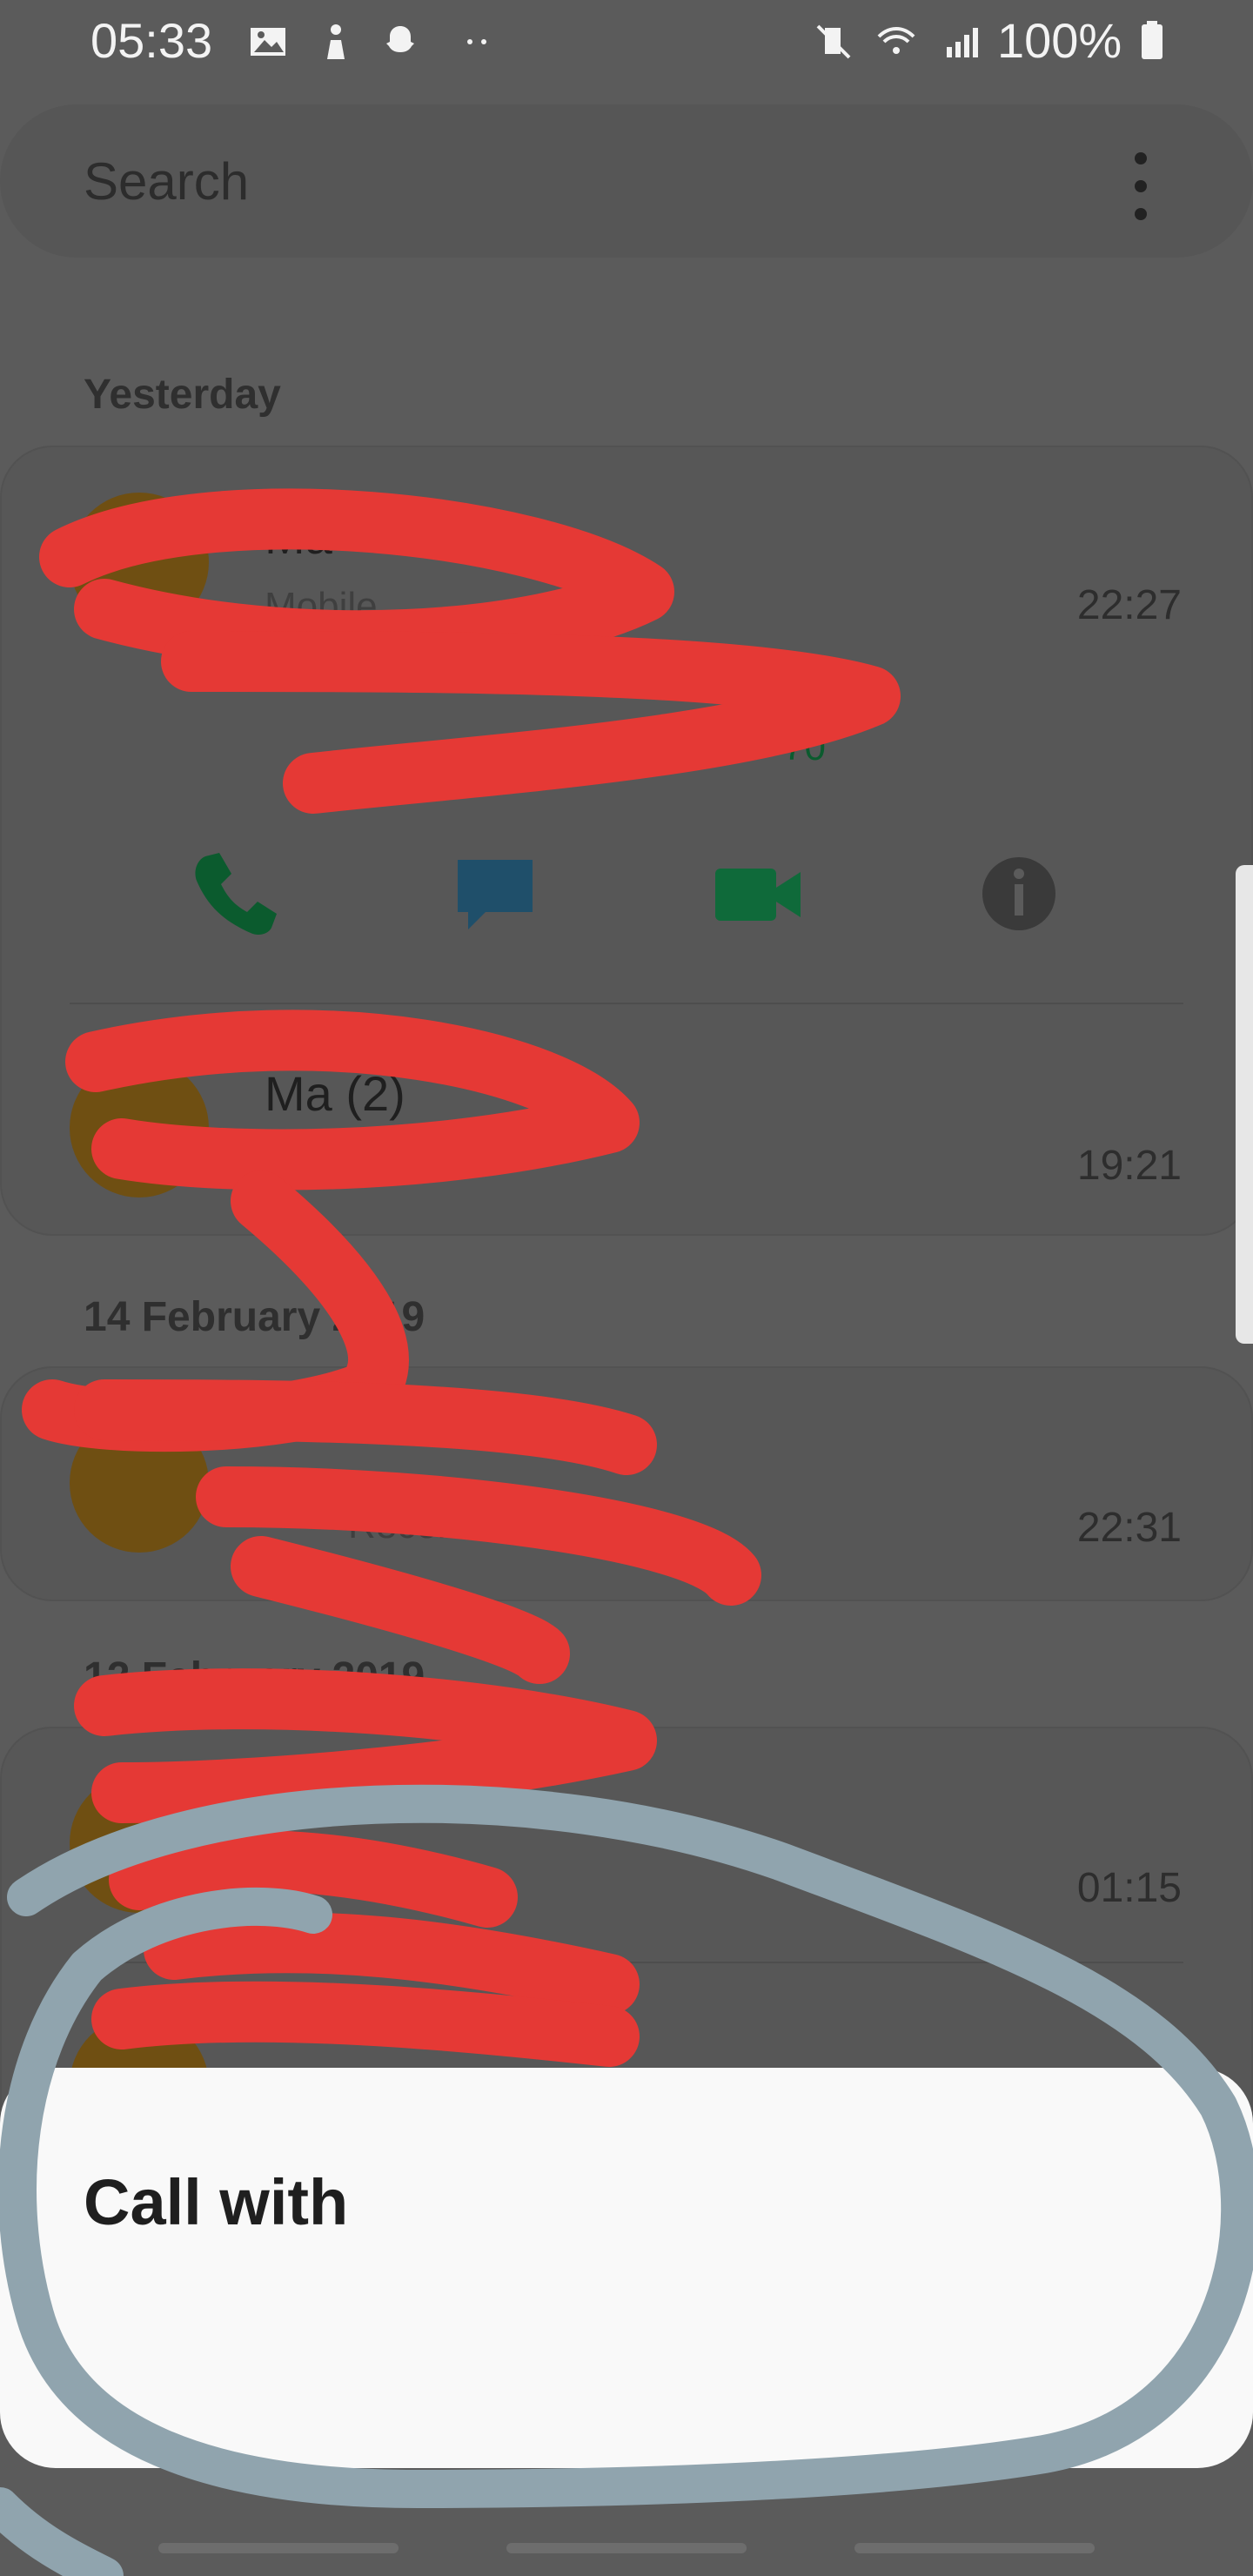  What do you see at coordinates (495, 894) in the screenshot?
I see `message-icon` at bounding box center [495, 894].